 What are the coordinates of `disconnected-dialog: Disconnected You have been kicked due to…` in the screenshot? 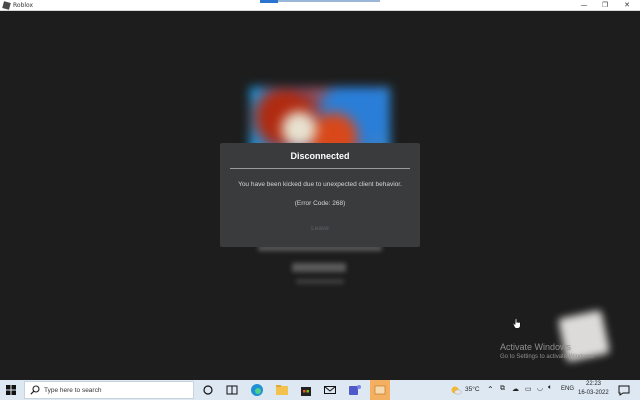 It's located at (320, 195).